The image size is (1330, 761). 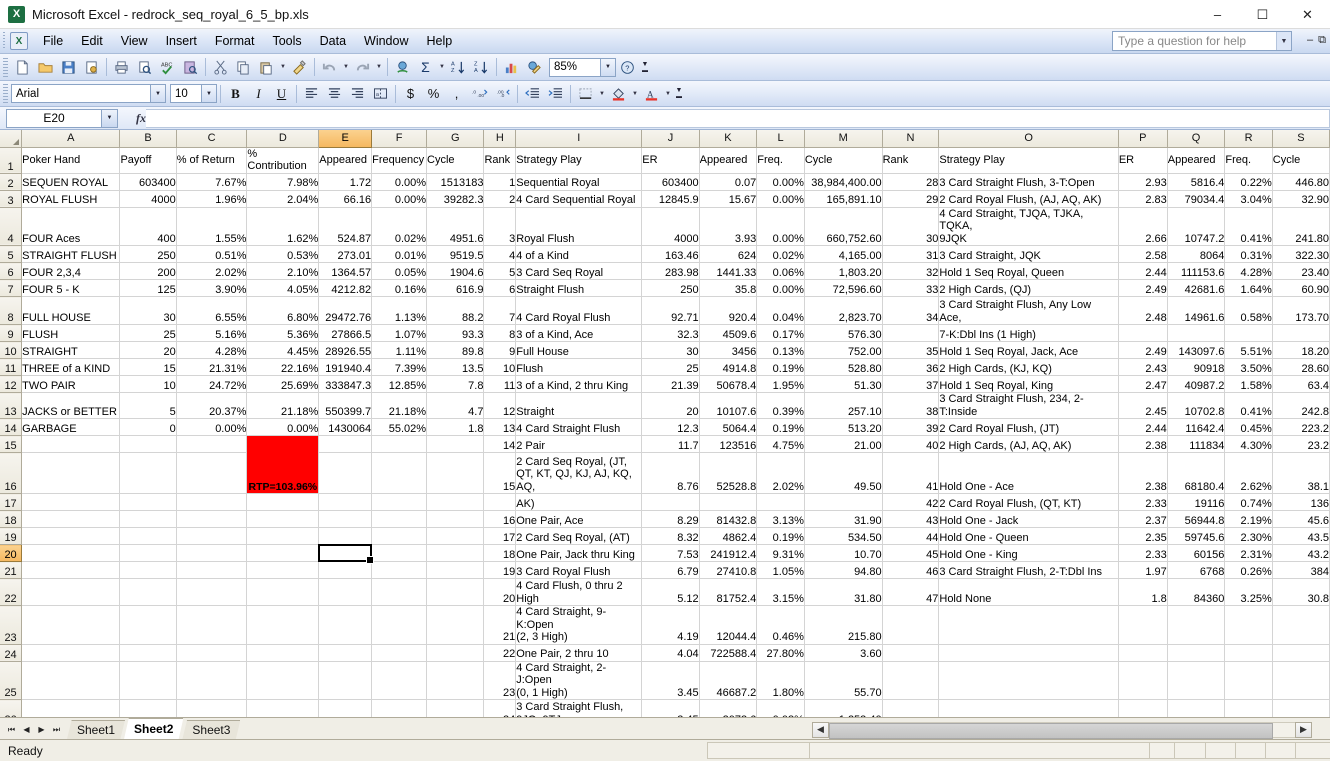 I want to click on cell-S4: 241.80, so click(x=1301, y=226).